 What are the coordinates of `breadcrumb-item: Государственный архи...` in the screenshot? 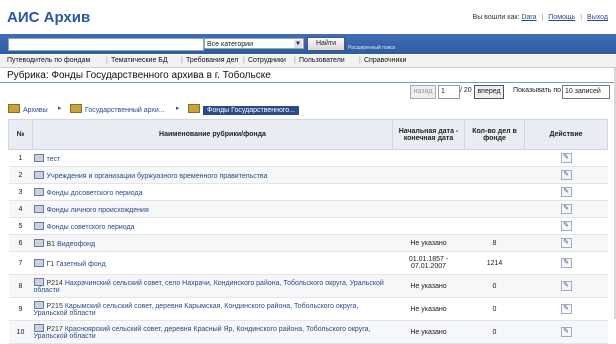 It's located at (117, 109).